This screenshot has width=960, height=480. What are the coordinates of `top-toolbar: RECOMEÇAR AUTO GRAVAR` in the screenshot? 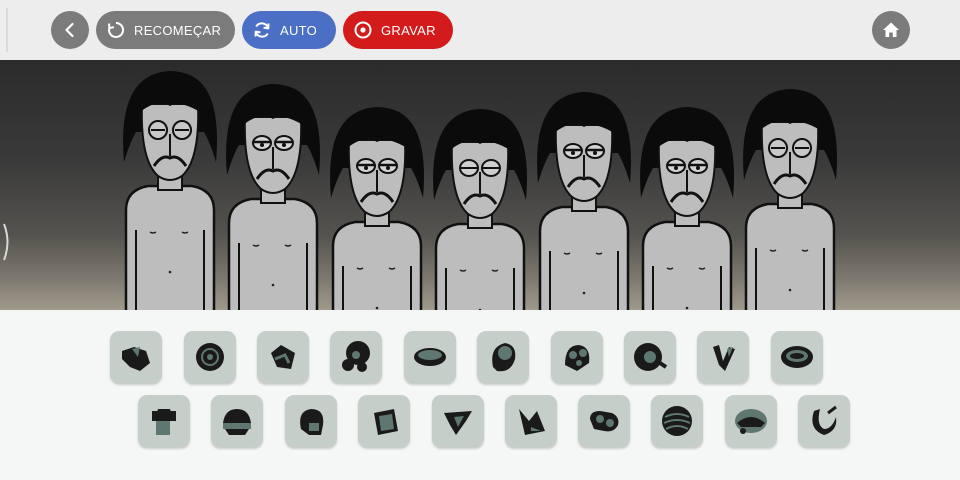 It's located at (480, 30).